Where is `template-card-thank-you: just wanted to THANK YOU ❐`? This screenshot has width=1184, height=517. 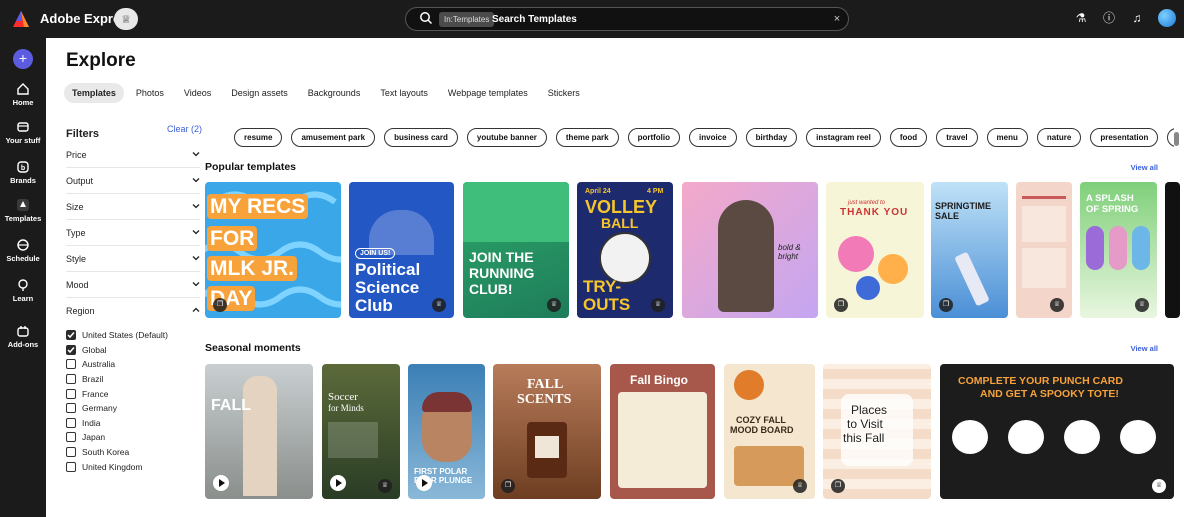
template-card-thank-you: just wanted to THANK YOU ❐ is located at coordinates (875, 250).